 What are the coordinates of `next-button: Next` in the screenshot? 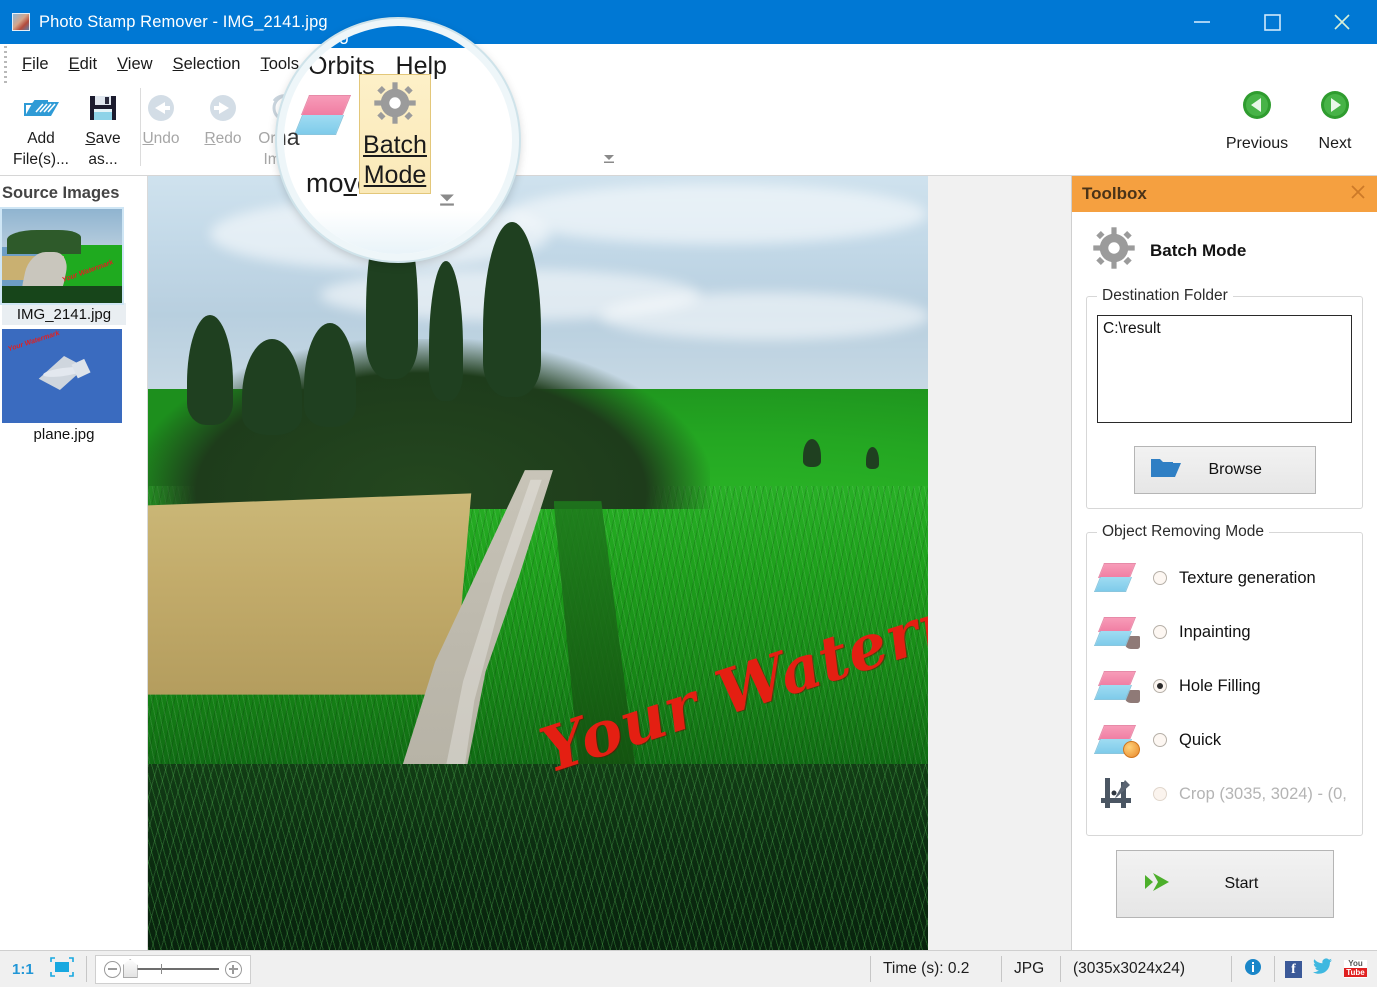 It's located at (1335, 120).